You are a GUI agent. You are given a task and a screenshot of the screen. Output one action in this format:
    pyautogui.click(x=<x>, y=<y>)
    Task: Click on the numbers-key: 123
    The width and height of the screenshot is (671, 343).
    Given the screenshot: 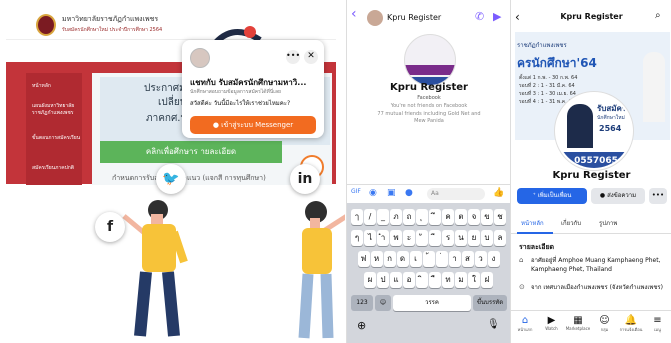 What is the action you would take?
    pyautogui.click(x=362, y=303)
    